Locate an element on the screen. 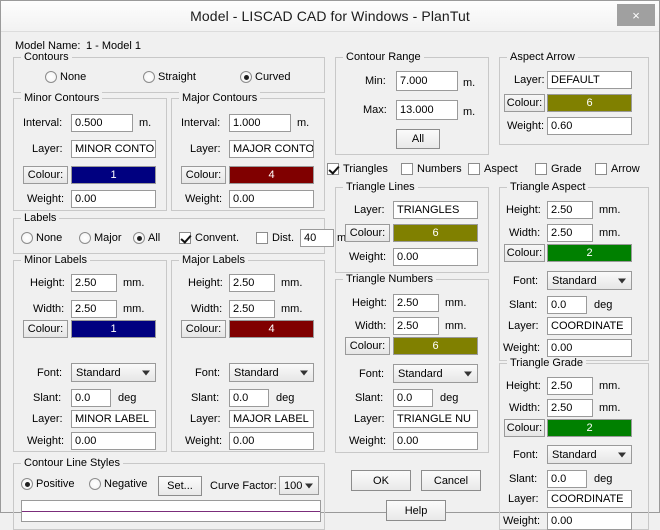  minor-labels-font-select: Standard is located at coordinates (113, 372).